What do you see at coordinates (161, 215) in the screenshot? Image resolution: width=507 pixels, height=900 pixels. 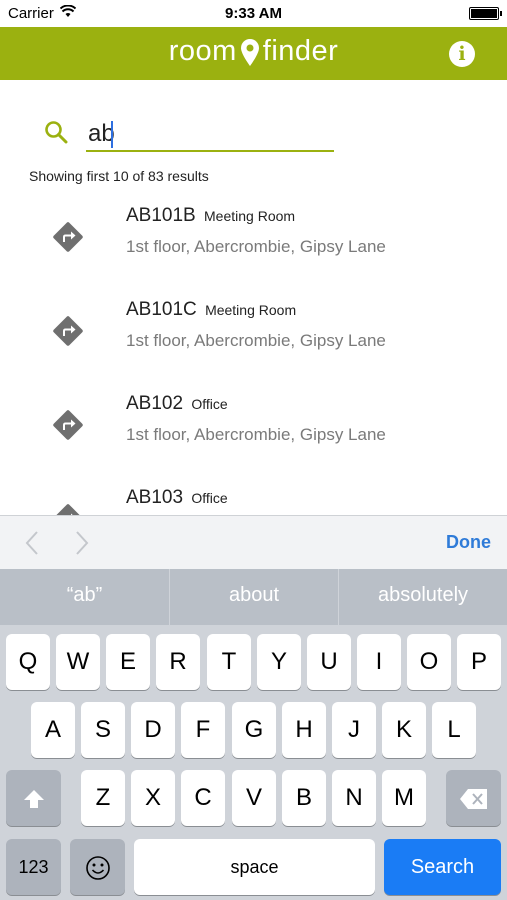 I see `room-code: AB101B` at bounding box center [161, 215].